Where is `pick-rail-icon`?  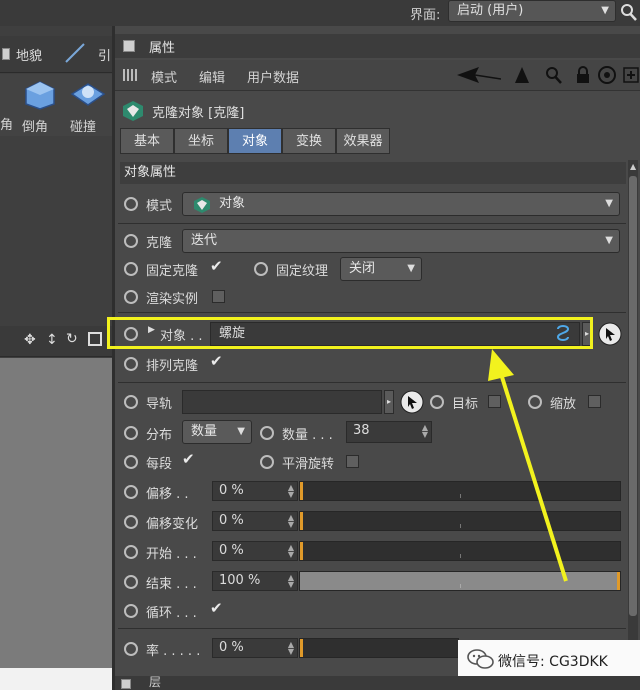
pick-rail-icon is located at coordinates (412, 404).